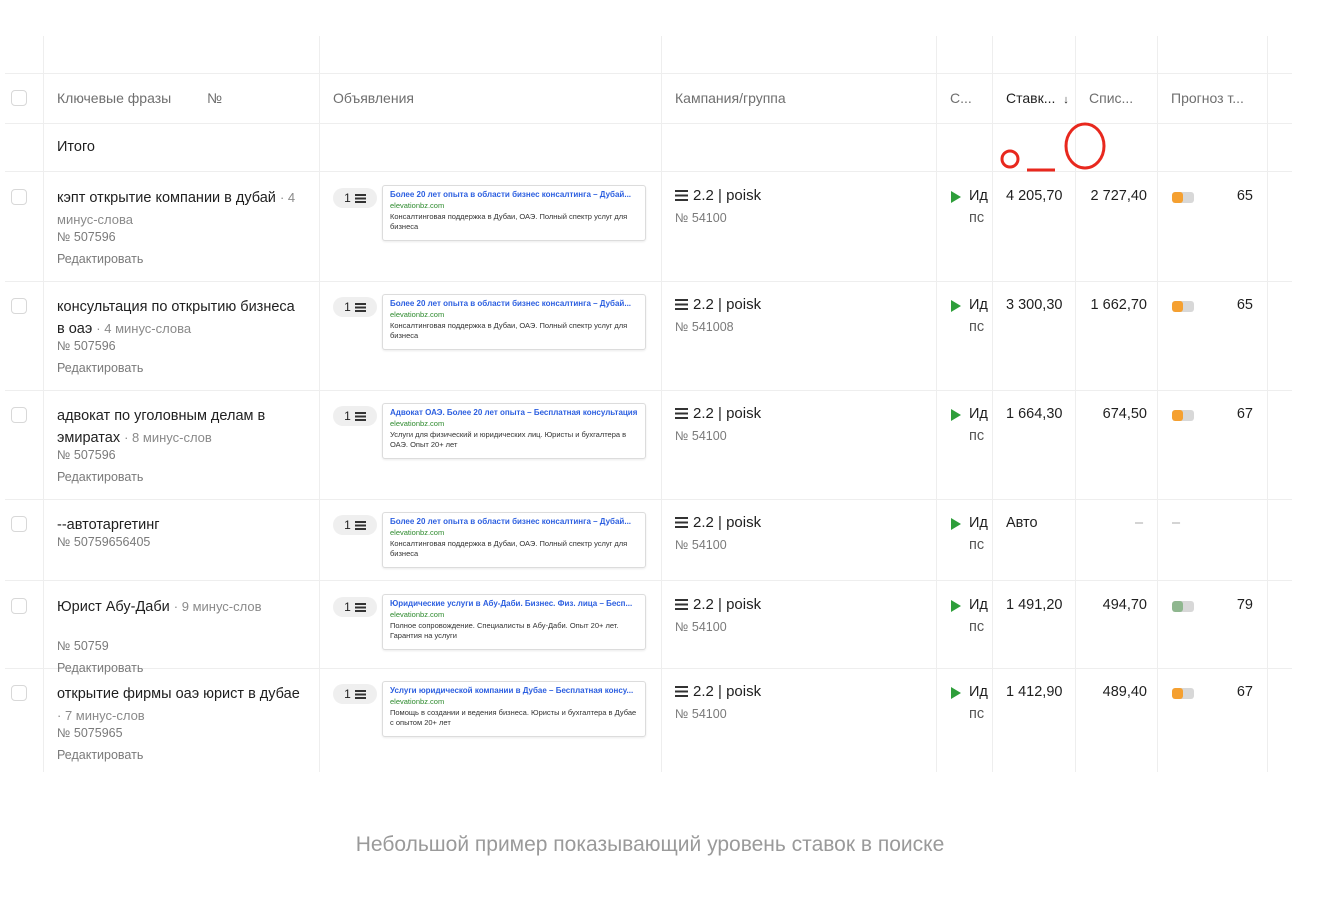 The height and width of the screenshot is (924, 1340). I want to click on header-campaign: Кампания/группа, so click(730, 98).